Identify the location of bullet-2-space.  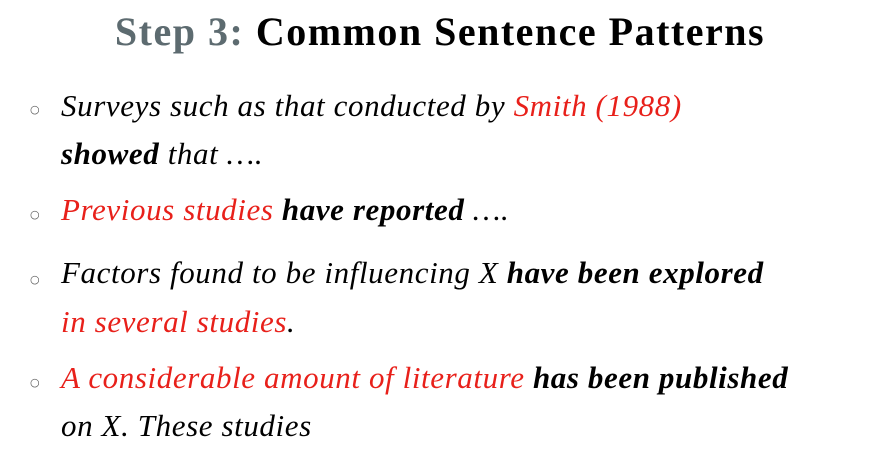
(278, 209).